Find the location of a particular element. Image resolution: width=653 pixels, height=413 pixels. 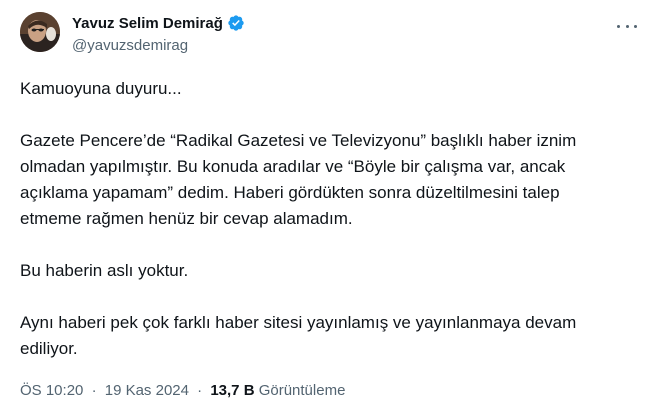

avatar-photo is located at coordinates (40, 32).